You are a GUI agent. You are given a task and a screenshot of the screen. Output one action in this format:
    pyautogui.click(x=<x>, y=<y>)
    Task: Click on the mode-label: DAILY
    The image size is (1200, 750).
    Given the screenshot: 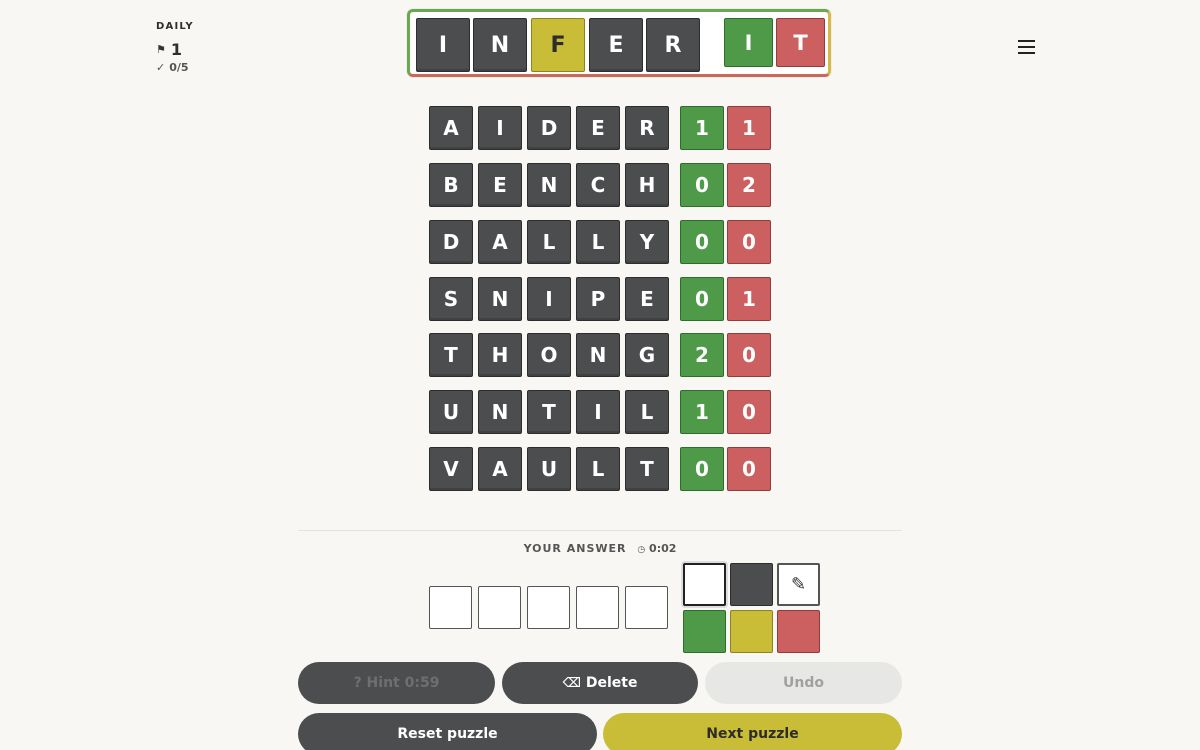 What is the action you would take?
    pyautogui.click(x=175, y=26)
    